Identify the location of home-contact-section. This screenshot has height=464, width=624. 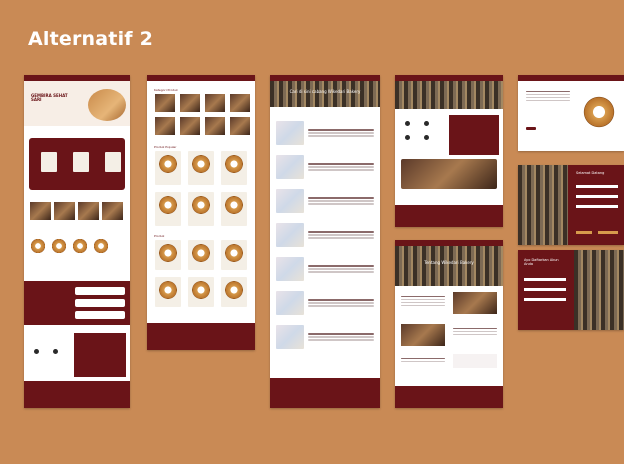
(77, 356).